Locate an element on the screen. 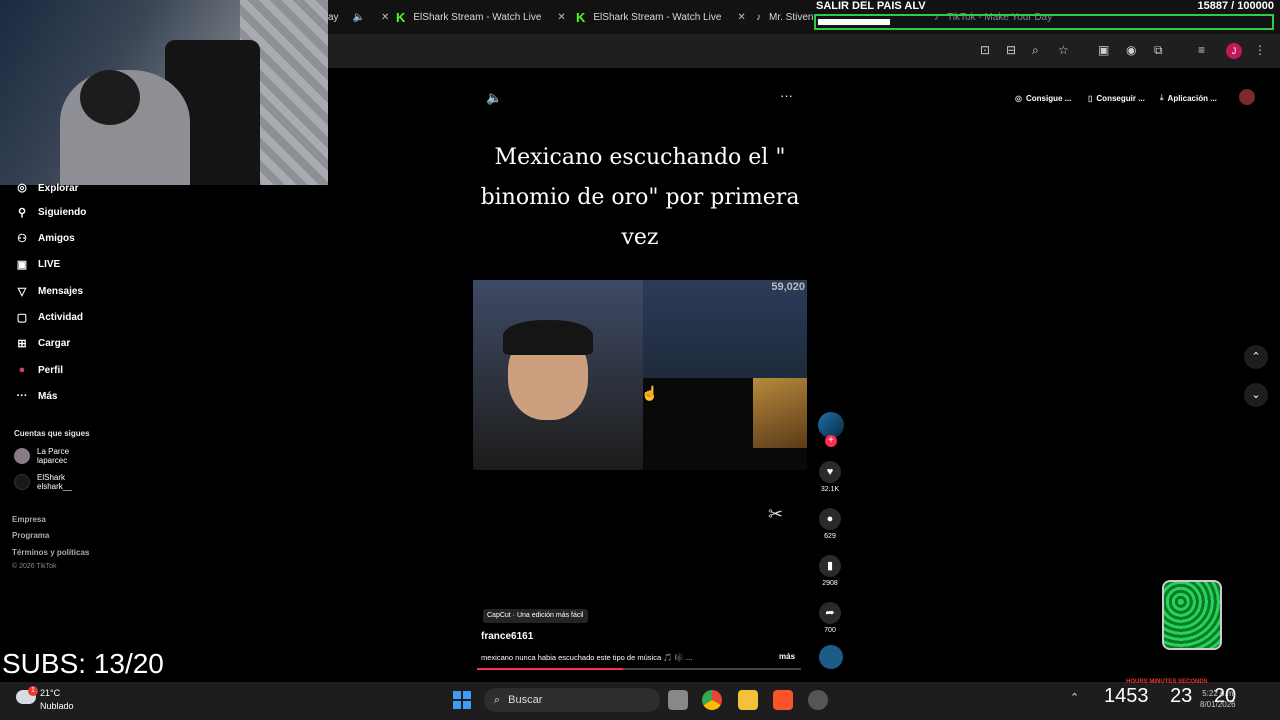 This screenshot has height=720, width=1280. comment-button: ● 629 is located at coordinates (830, 524).